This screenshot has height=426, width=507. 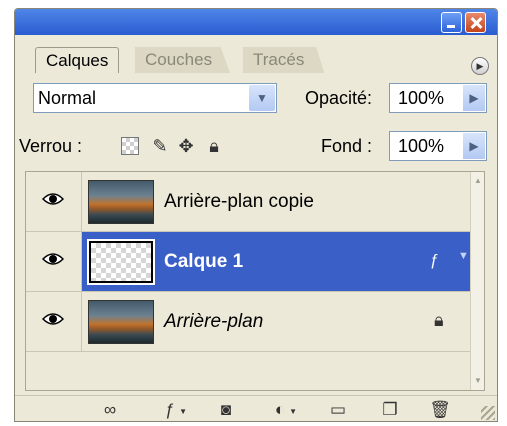 I want to click on fill-slider-icon: ▶, so click(x=474, y=146).